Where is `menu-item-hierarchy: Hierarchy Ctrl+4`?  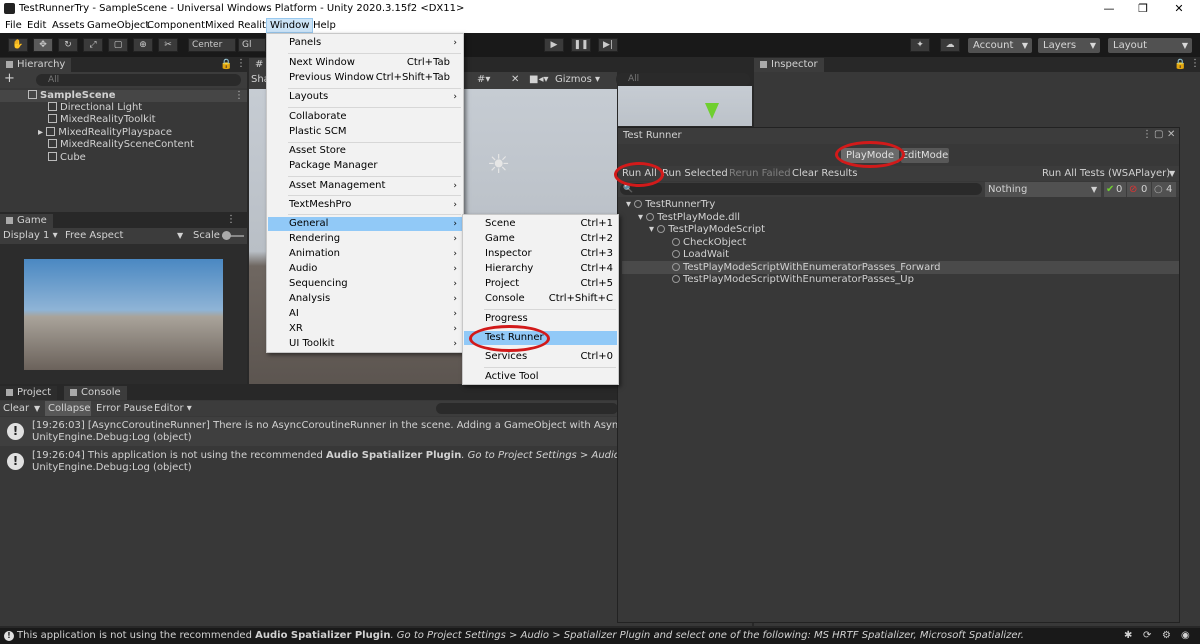
menu-item-hierarchy: Hierarchy Ctrl+4 is located at coordinates (540, 269).